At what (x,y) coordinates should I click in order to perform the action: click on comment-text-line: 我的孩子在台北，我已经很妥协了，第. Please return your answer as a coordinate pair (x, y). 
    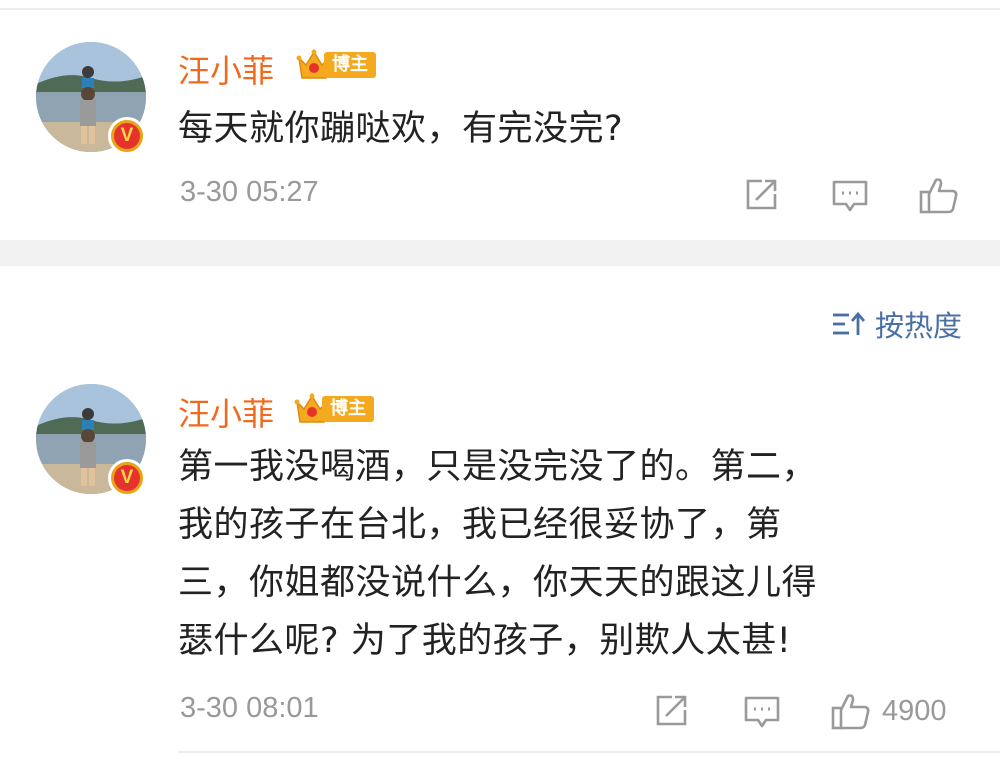
    Looking at the image, I should click on (480, 525).